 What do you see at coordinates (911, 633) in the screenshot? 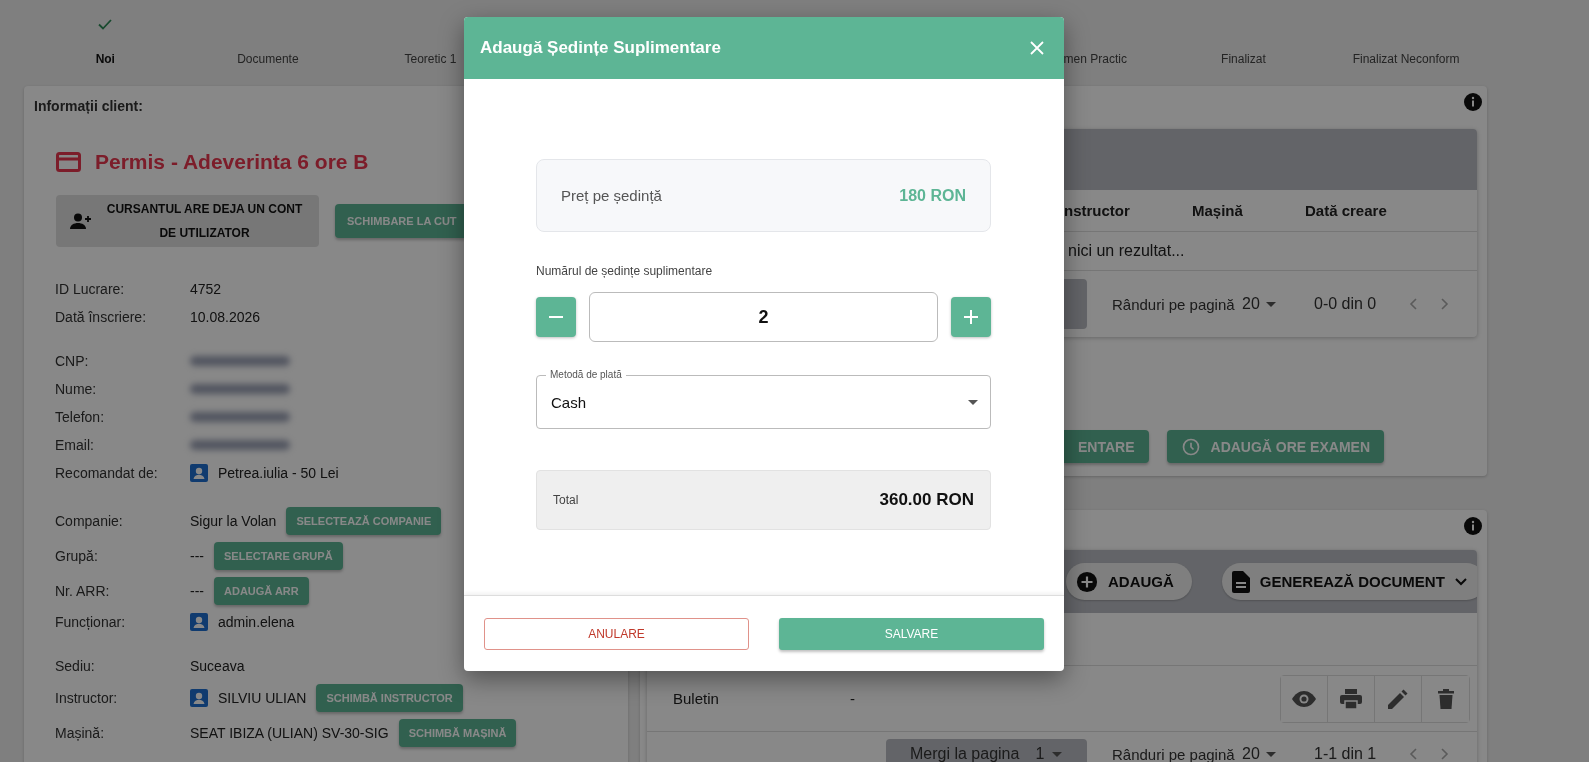
I see `save-button: SALVARE` at bounding box center [911, 633].